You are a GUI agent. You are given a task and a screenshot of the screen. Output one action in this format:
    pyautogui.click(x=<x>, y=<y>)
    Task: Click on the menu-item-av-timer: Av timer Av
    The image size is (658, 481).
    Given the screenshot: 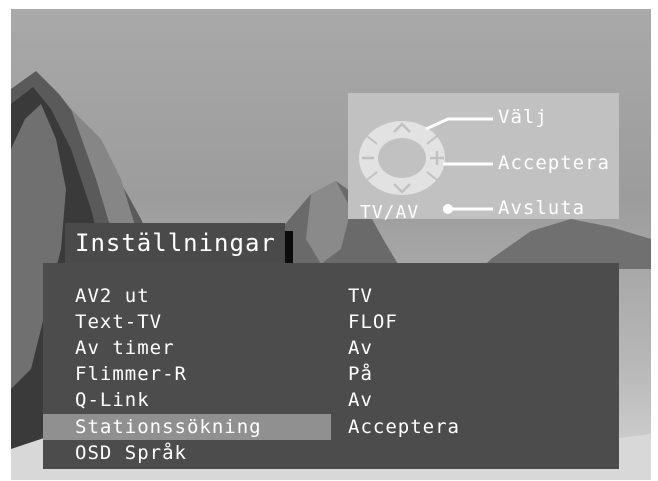 What is the action you would take?
    pyautogui.click(x=331, y=348)
    